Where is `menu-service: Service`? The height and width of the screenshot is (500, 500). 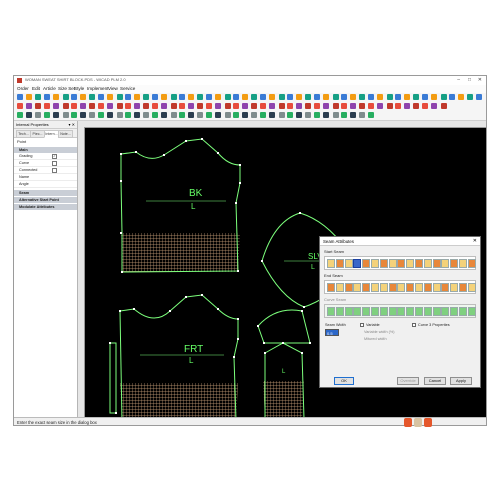 menu-service: Service is located at coordinates (127, 88).